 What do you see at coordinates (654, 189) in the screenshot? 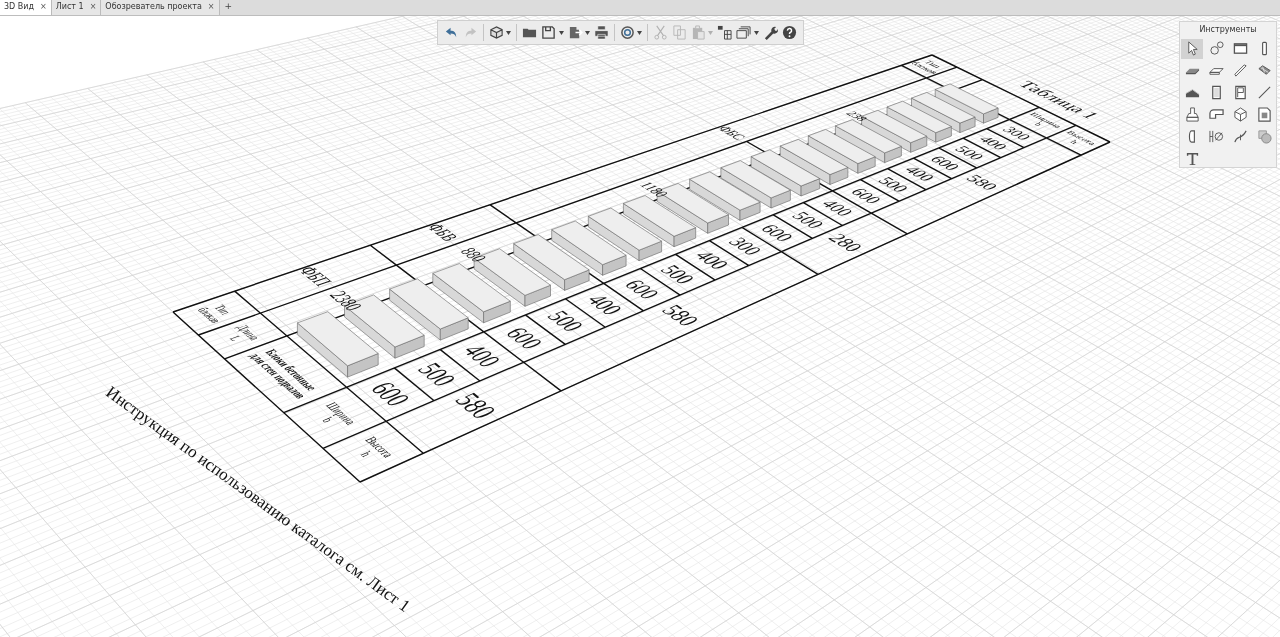
I see `length-value: 1180` at bounding box center [654, 189].